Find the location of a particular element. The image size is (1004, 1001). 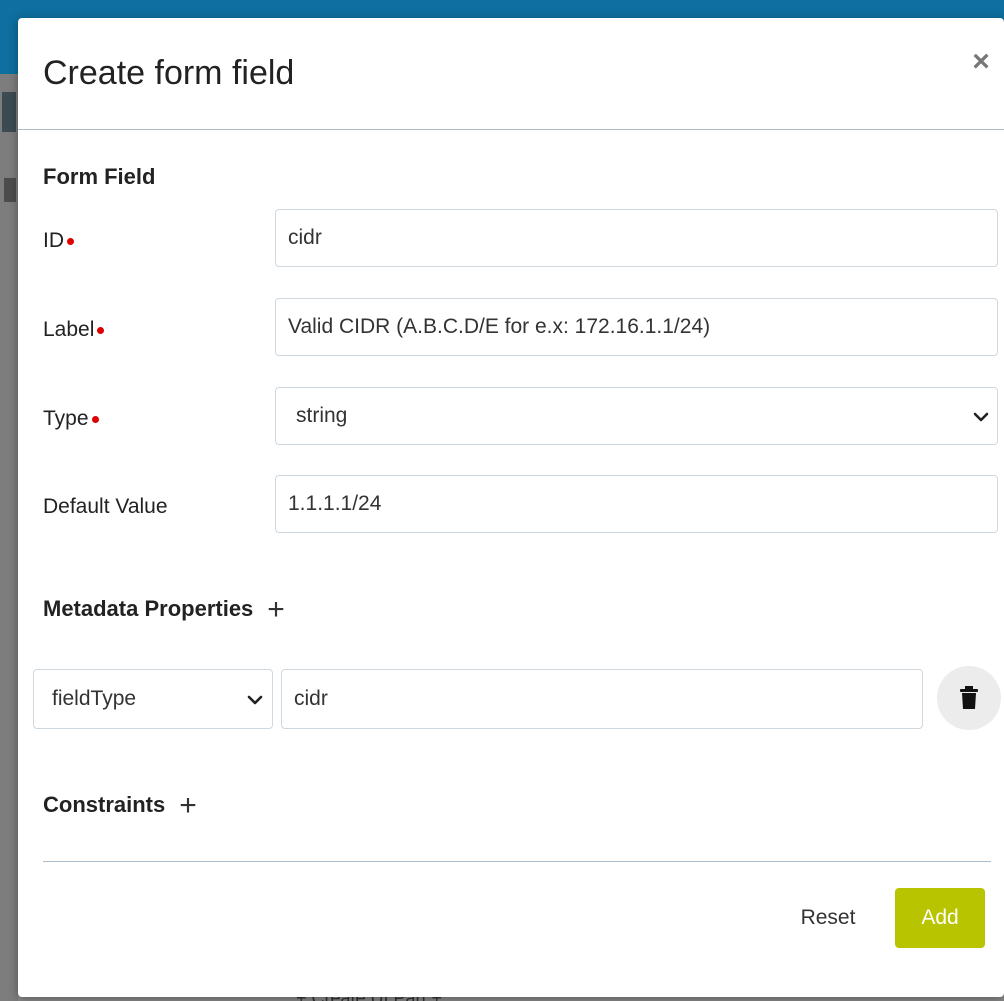

metadata-key-value: fieldType is located at coordinates (94, 698).